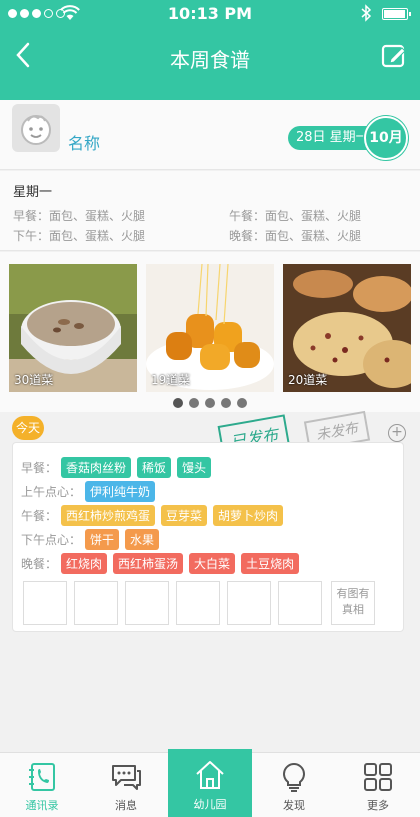 The height and width of the screenshot is (817, 420). Describe the element at coordinates (126, 805) in the screenshot. I see `tab-label: 消息` at that location.